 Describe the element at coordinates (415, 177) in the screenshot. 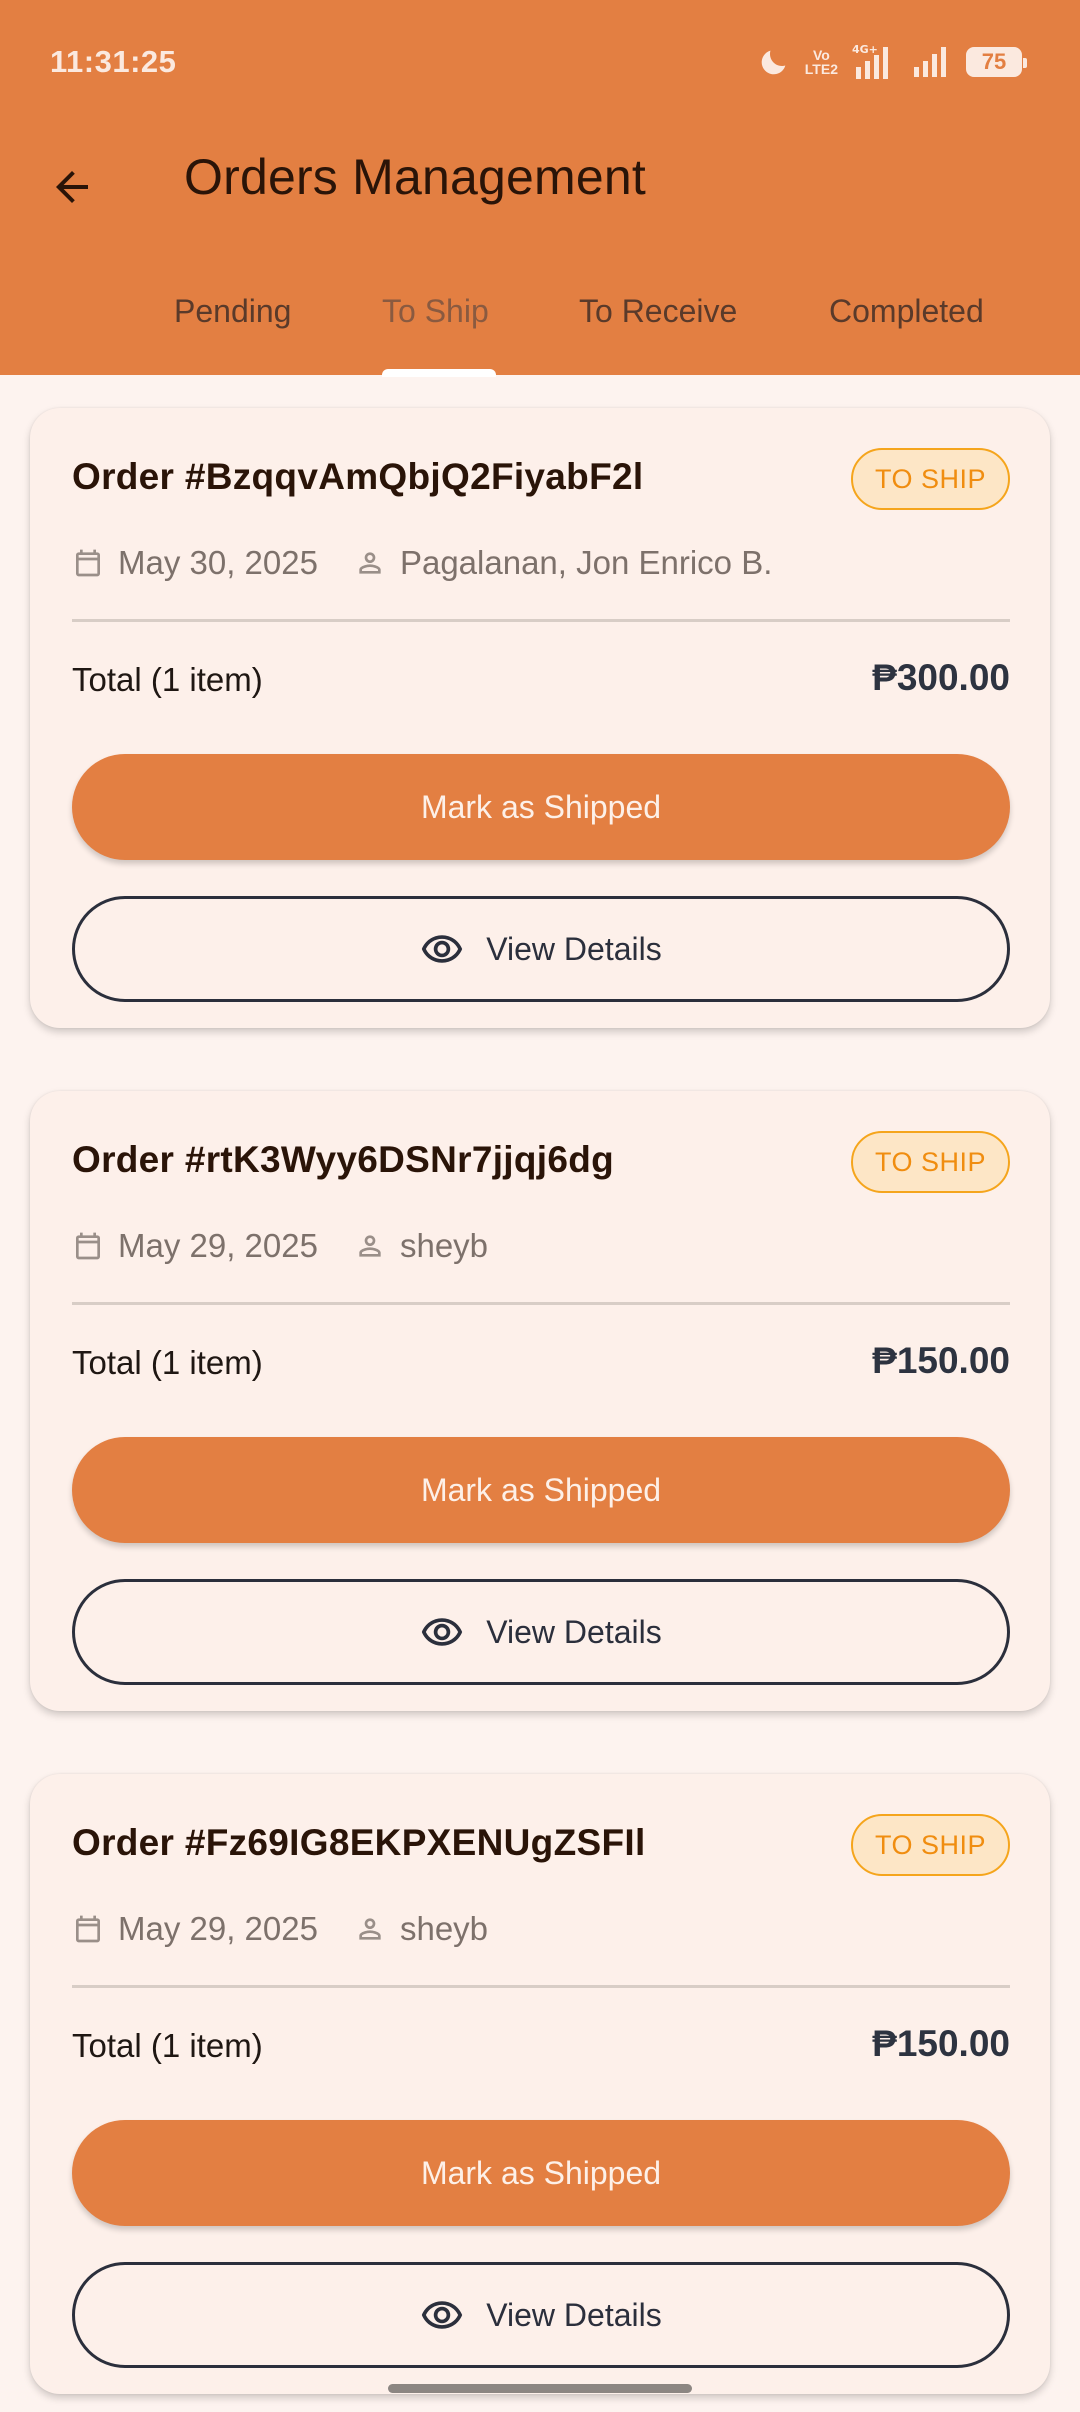

I see `page-title: Orders Management` at that location.